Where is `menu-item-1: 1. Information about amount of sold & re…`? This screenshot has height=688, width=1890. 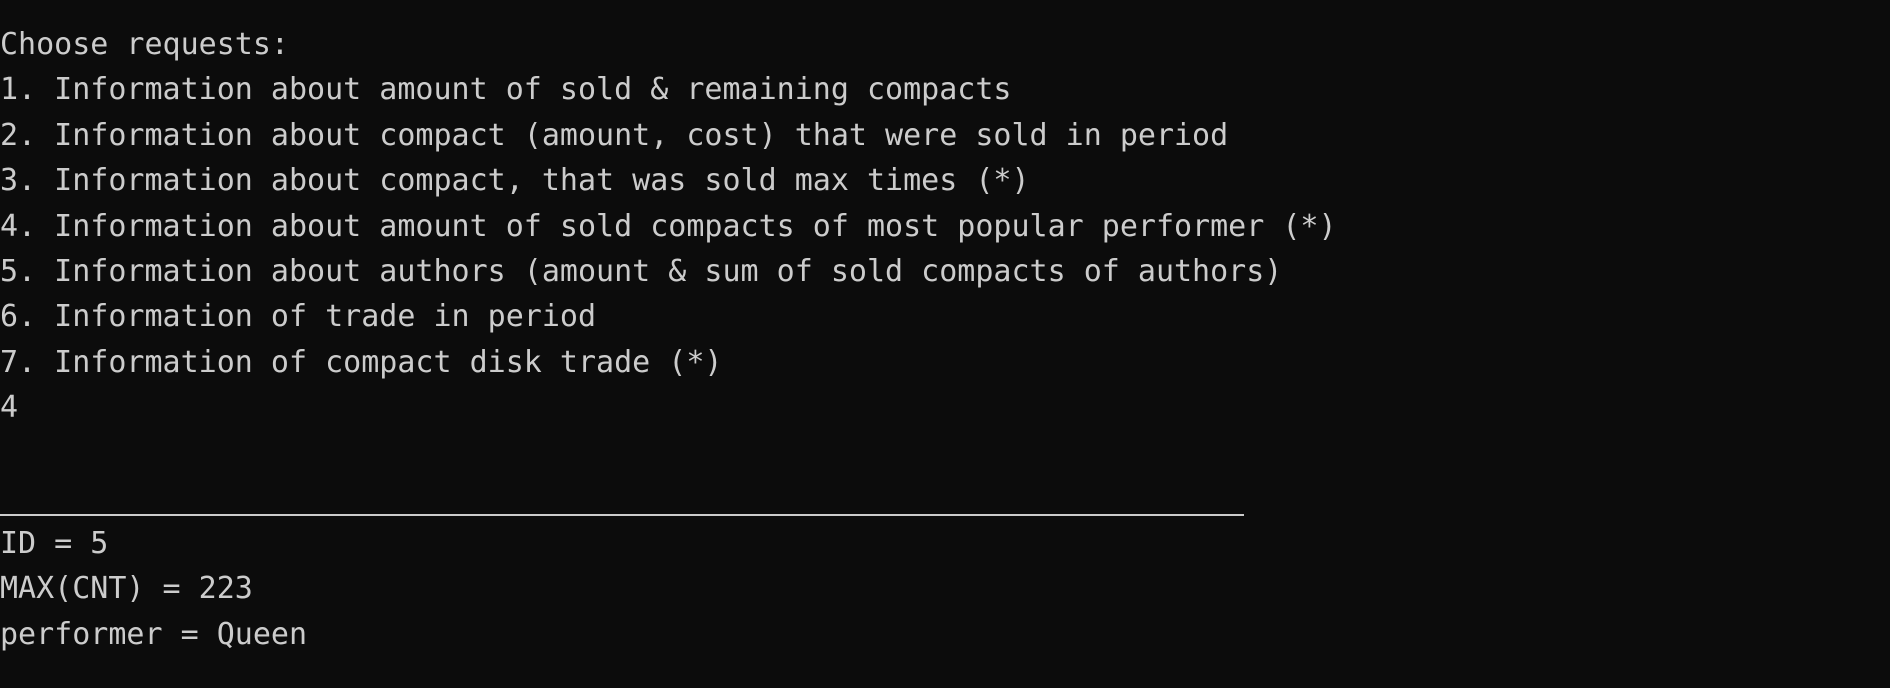 menu-item-1: 1. Information about amount of sold & re… is located at coordinates (506, 90).